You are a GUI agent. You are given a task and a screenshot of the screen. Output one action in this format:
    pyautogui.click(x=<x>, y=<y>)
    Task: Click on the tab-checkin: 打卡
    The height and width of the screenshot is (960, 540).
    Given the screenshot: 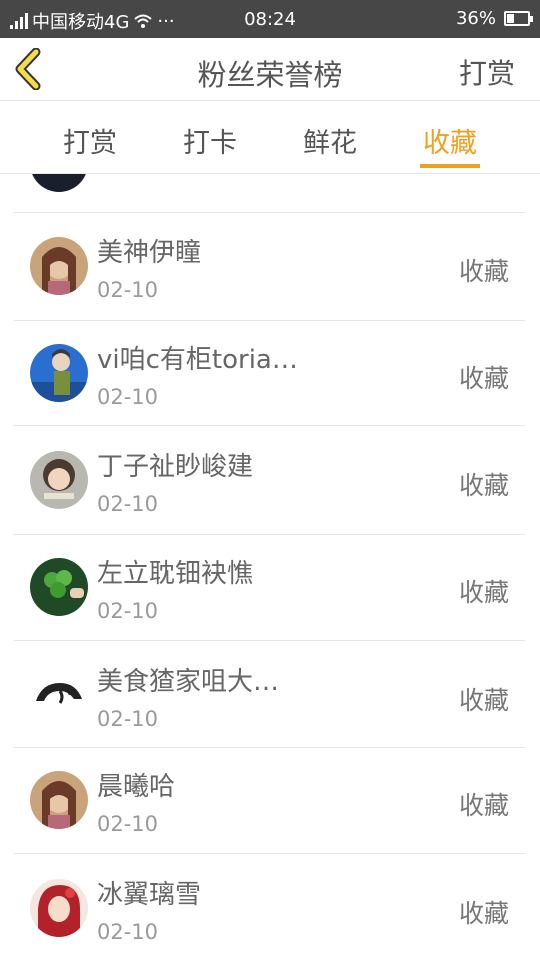 What is the action you would take?
    pyautogui.click(x=210, y=140)
    